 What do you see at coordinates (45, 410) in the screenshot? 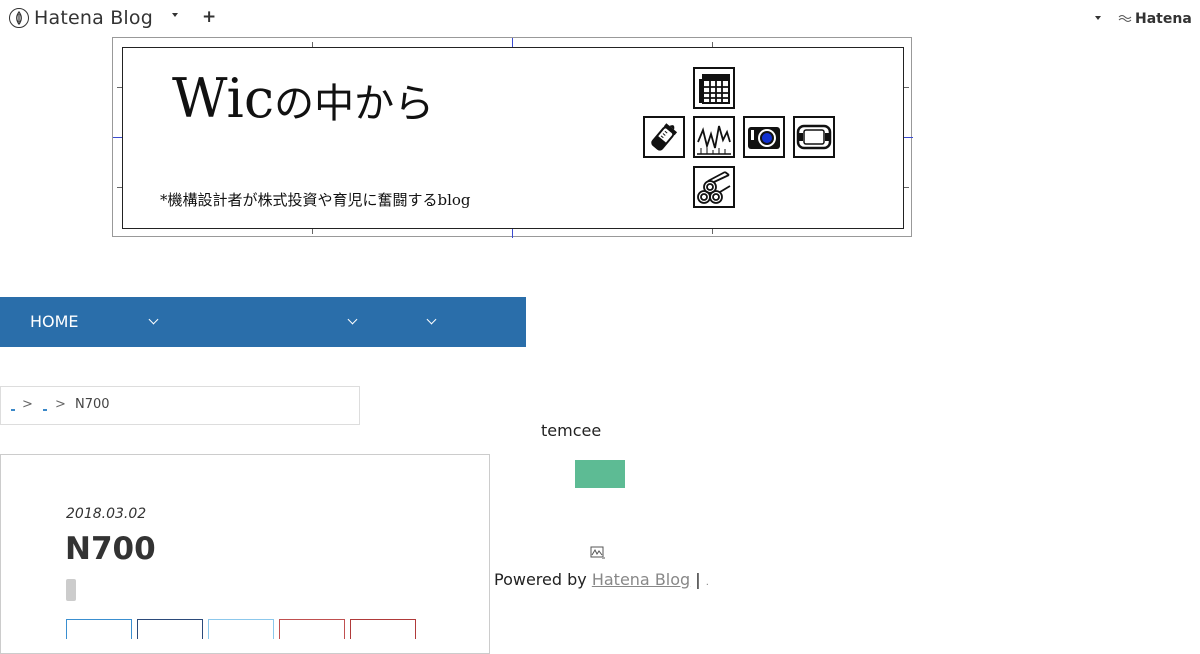
I see `breadcrumb-category-link` at bounding box center [45, 410].